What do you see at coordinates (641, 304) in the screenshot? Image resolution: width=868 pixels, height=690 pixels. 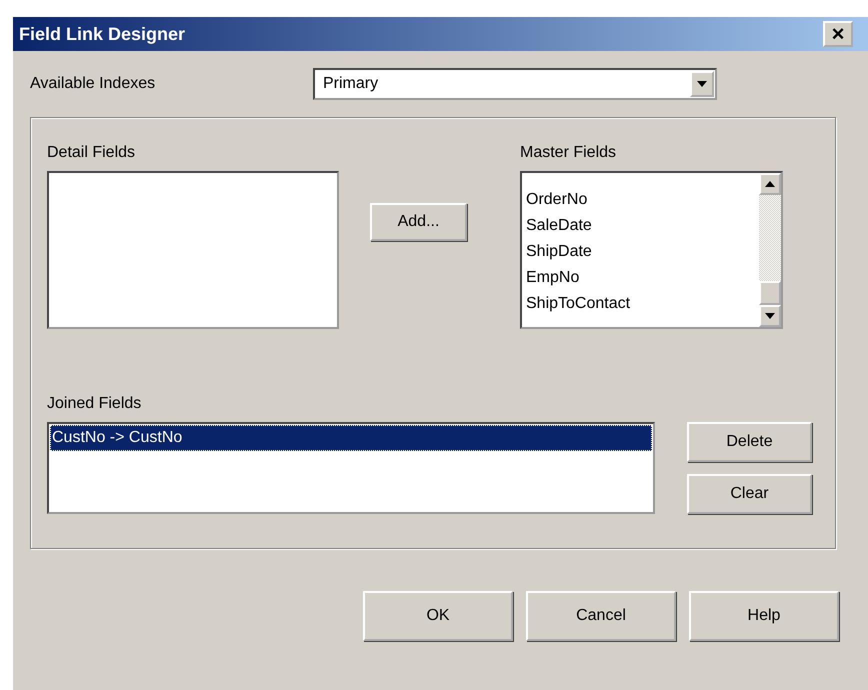 I see `list-item: ShipToContact` at bounding box center [641, 304].